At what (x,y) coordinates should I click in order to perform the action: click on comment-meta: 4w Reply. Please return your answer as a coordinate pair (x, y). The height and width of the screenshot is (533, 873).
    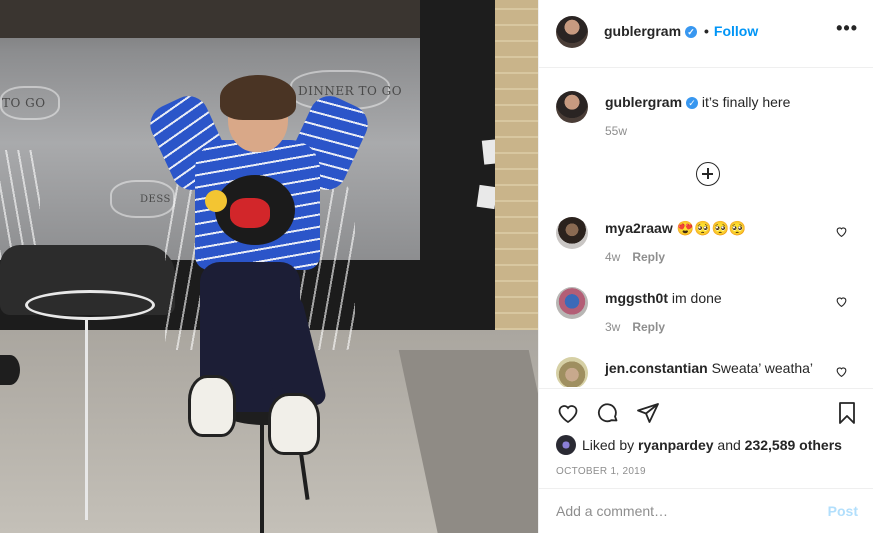
    Looking at the image, I should click on (635, 257).